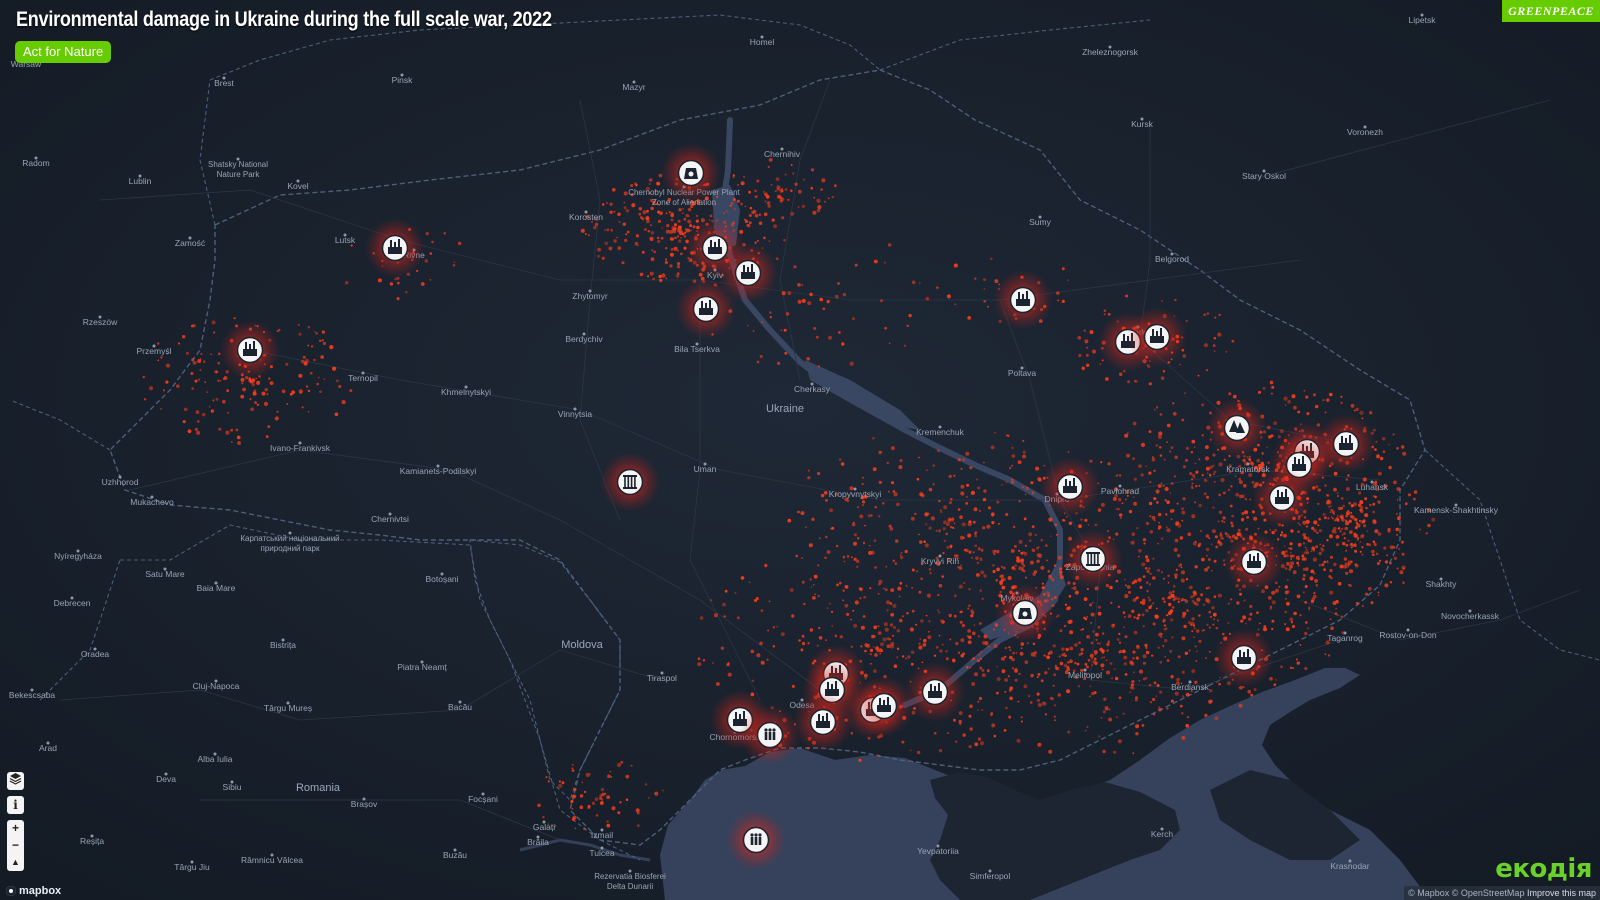  Describe the element at coordinates (15, 805) in the screenshot. I see `info-button: i` at that location.